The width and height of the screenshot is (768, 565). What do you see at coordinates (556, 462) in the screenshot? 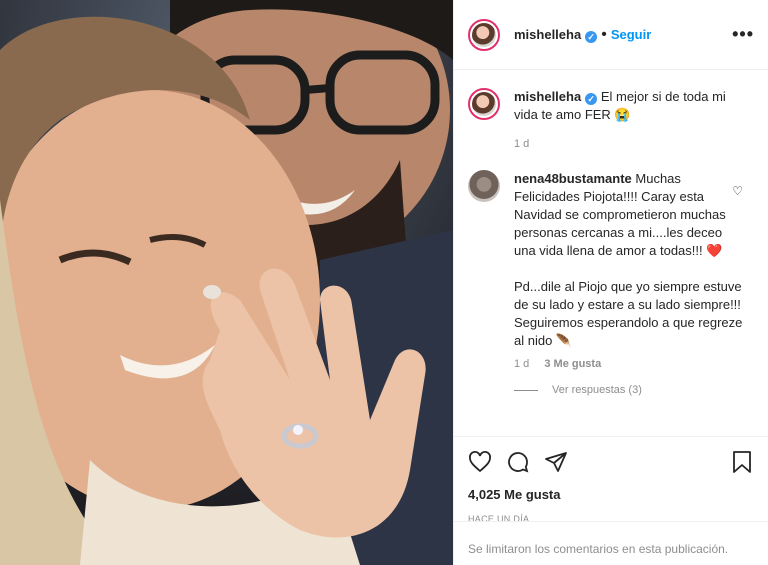
I see `share-direct-icon` at bounding box center [556, 462].